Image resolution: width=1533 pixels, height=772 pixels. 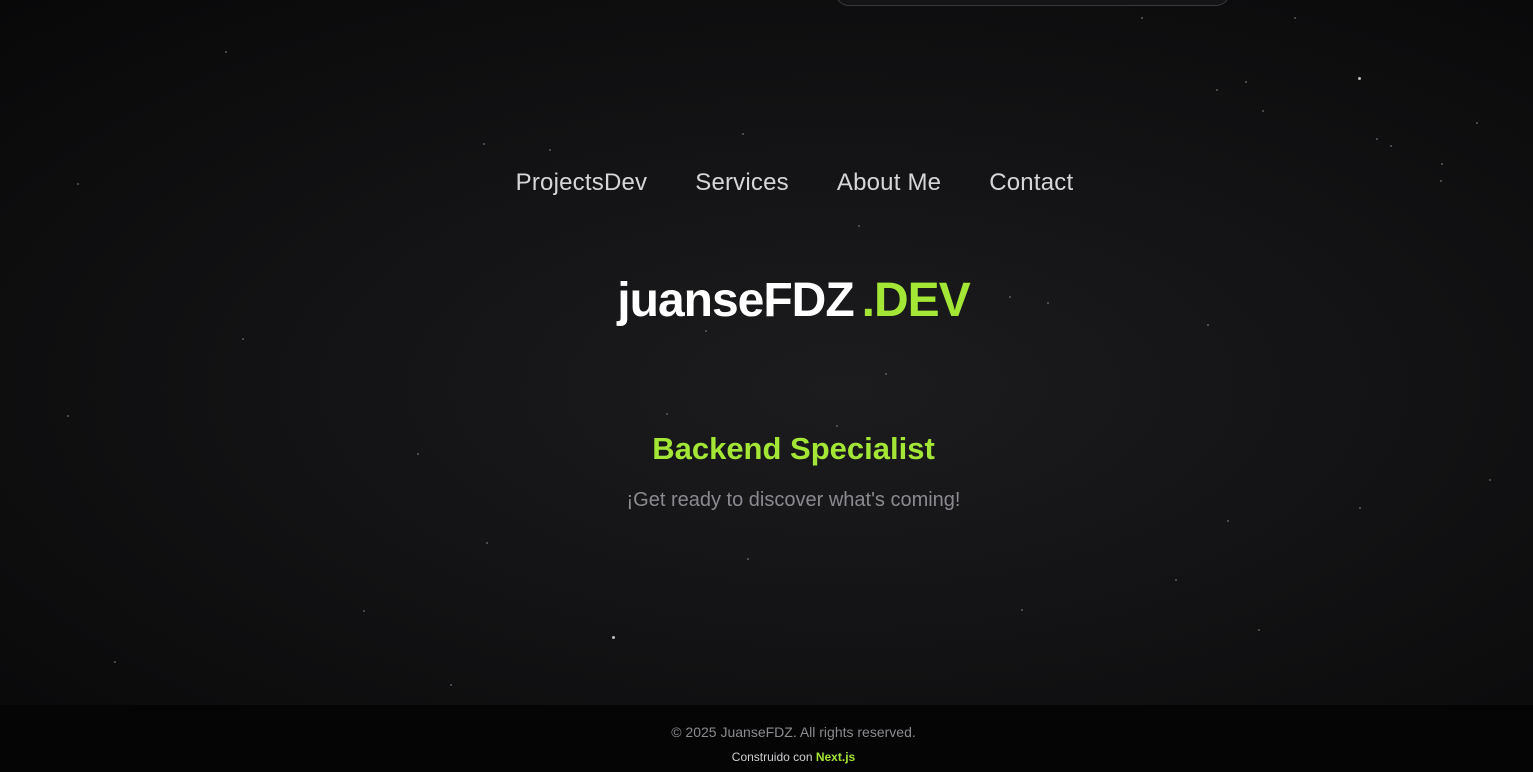 I want to click on built-with-tech-link: Next.js, so click(x=835, y=757).